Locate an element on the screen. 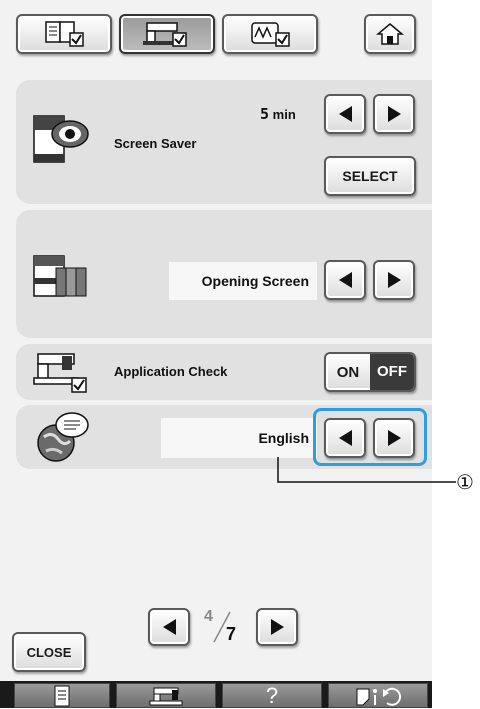 The image size is (480, 709). document-icon is located at coordinates (62, 695).